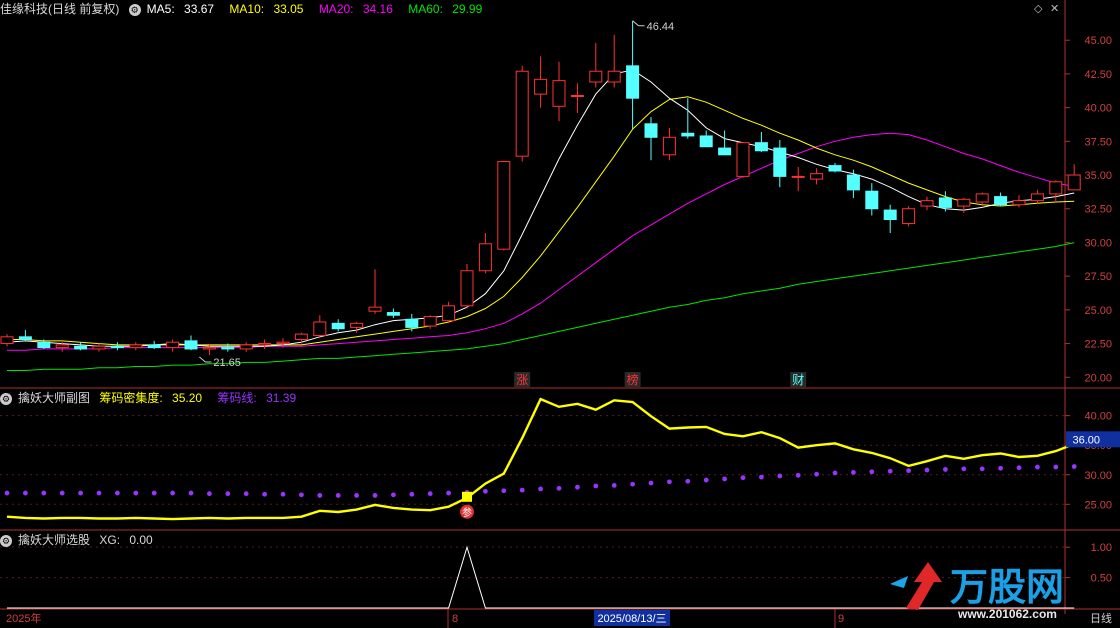  What do you see at coordinates (227, 363) in the screenshot?
I see `low-annotation: 21.65` at bounding box center [227, 363].